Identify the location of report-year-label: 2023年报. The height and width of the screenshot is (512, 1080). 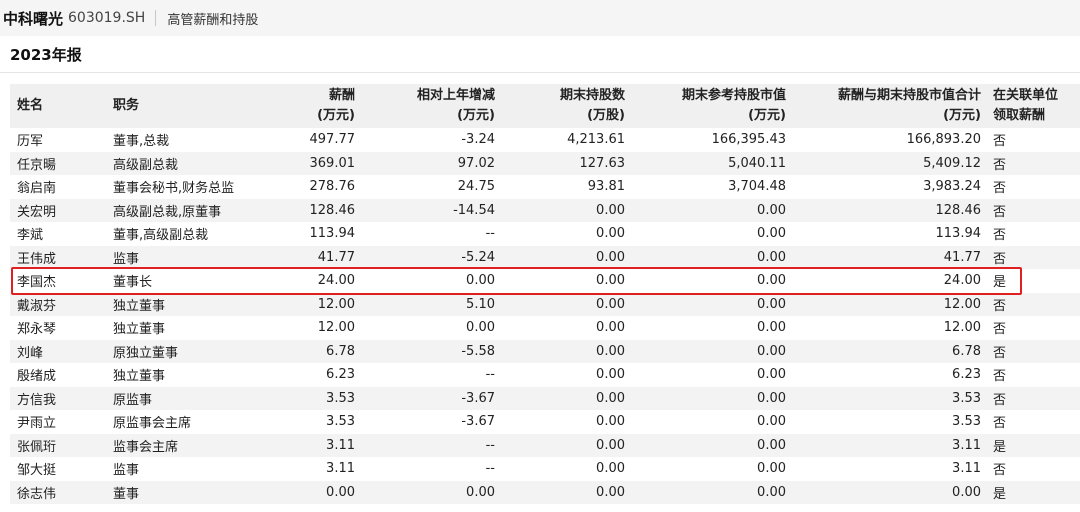
(46, 54).